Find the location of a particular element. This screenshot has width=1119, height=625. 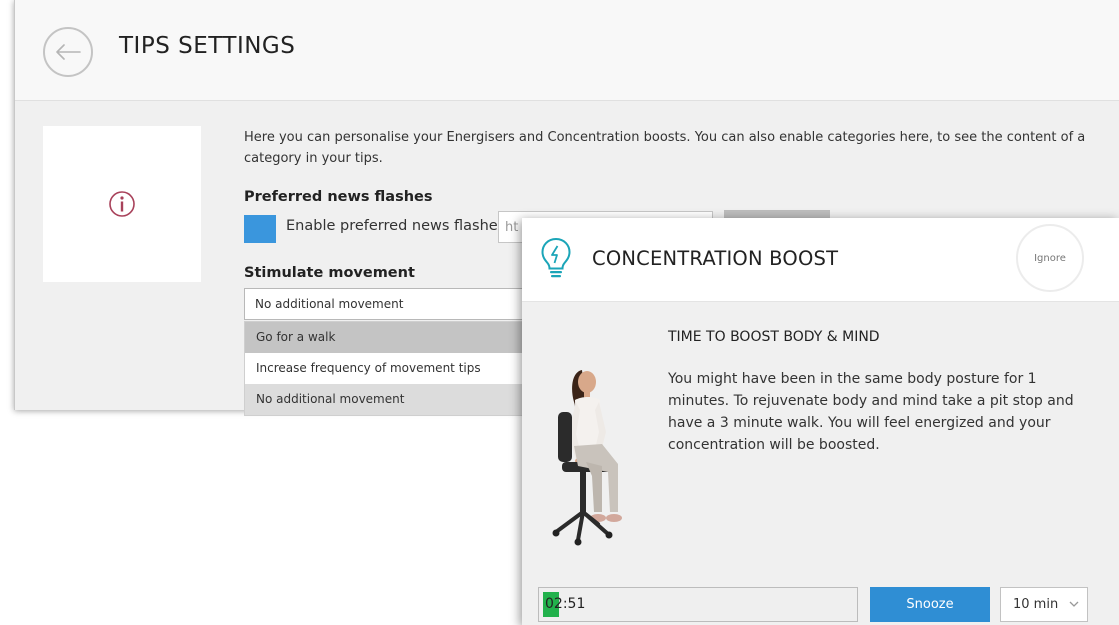

news-checkbox is located at coordinates (260, 229).